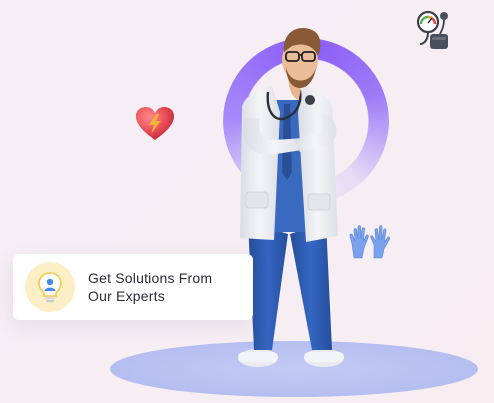  I want to click on solutions-card: Get Solutions From Our Experts, so click(133, 287).